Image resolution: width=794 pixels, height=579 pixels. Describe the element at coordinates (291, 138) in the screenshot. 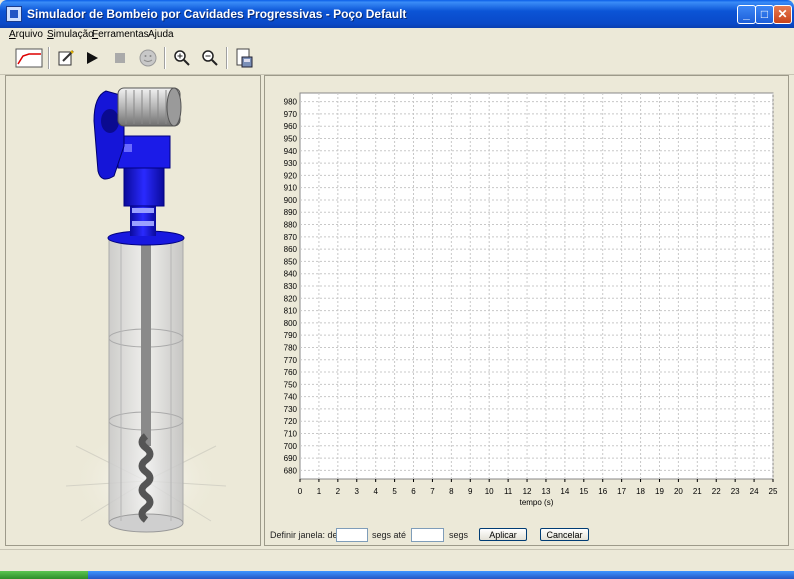

I see `y-tick-label: 950` at that location.